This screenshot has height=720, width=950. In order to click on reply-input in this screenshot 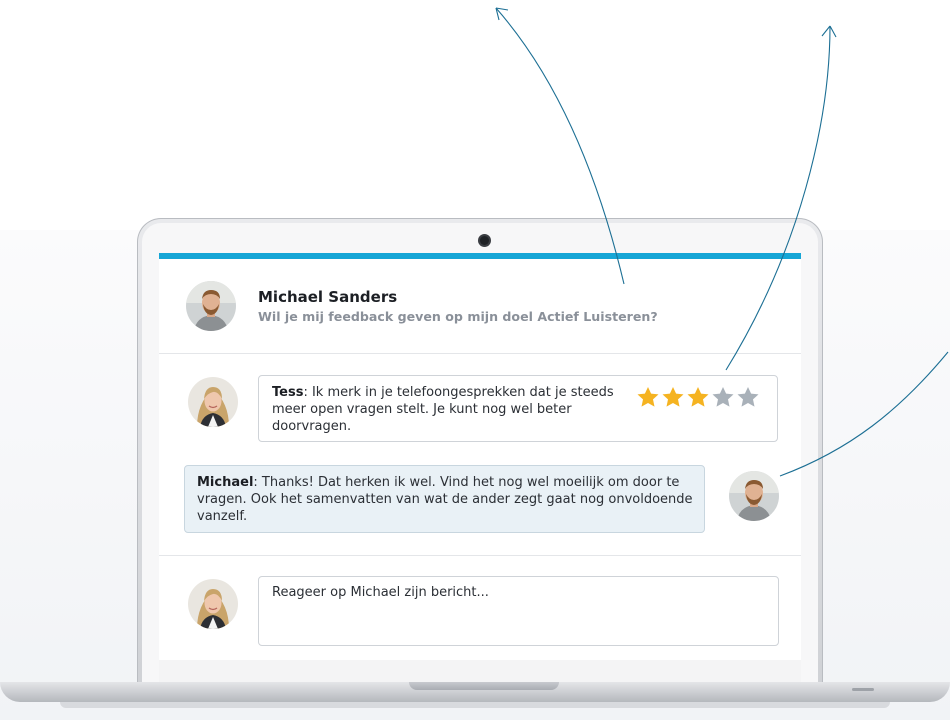, I will do `click(518, 611)`.